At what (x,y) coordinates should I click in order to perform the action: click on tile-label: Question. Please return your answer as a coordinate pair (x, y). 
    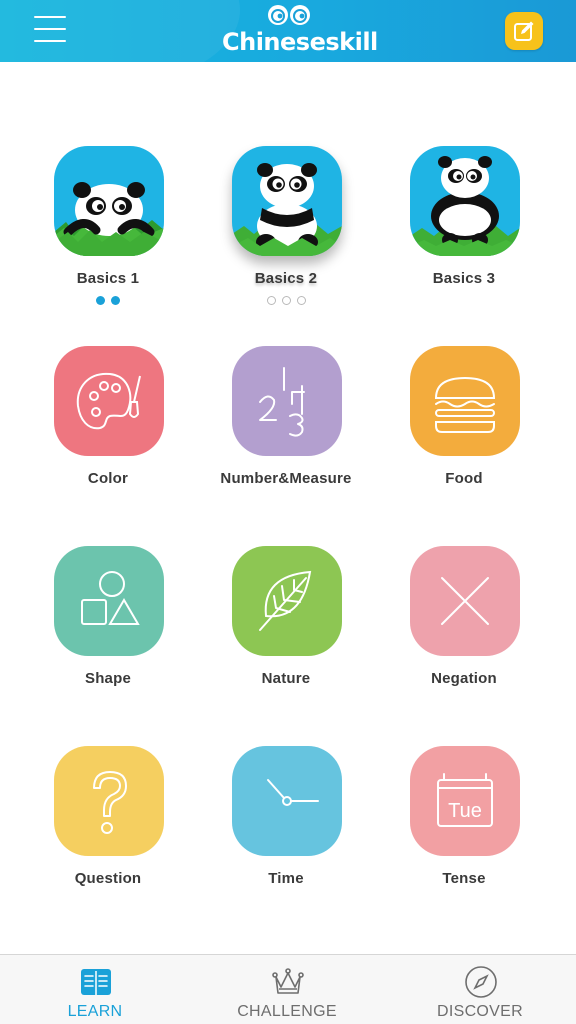
    Looking at the image, I should click on (108, 878).